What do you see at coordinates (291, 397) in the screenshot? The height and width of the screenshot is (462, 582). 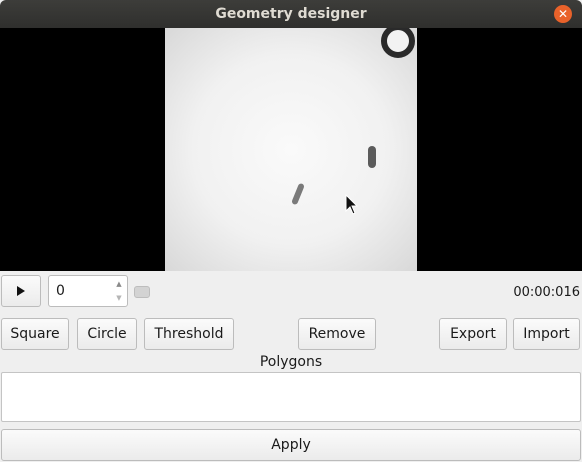 I see `polygons-list` at bounding box center [291, 397].